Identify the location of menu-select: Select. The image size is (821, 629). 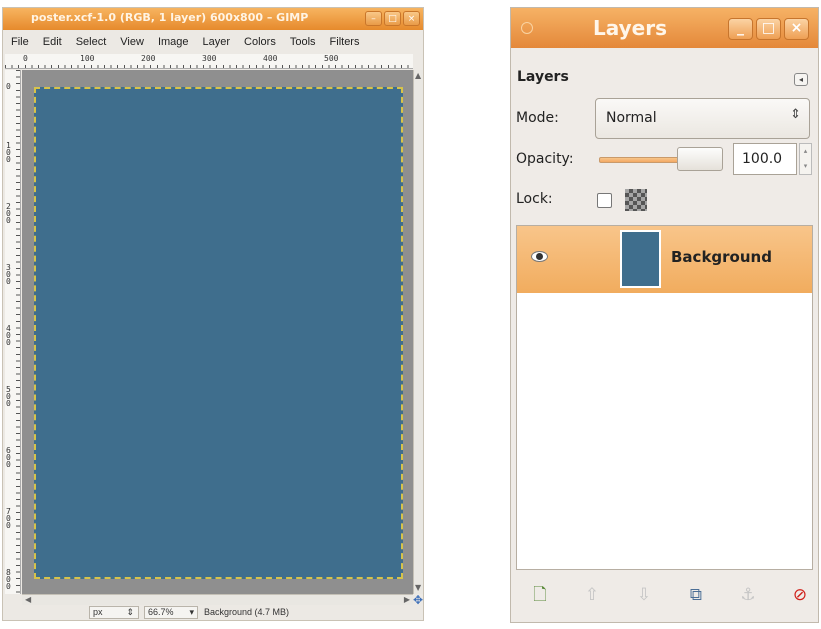
(90, 42).